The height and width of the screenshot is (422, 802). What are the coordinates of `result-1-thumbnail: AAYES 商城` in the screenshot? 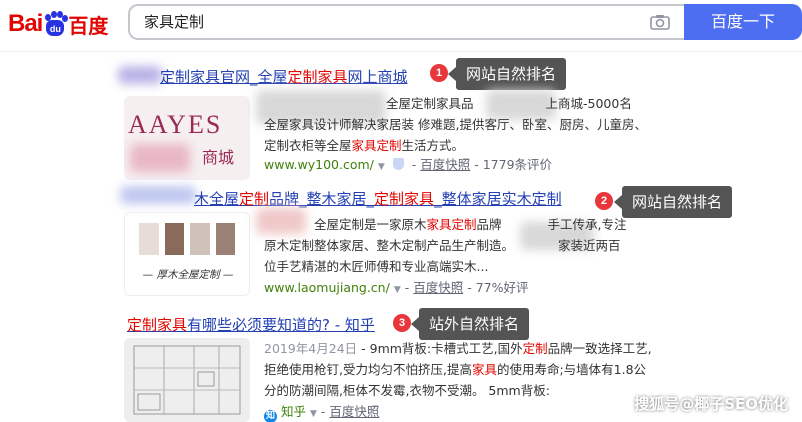 It's located at (187, 138).